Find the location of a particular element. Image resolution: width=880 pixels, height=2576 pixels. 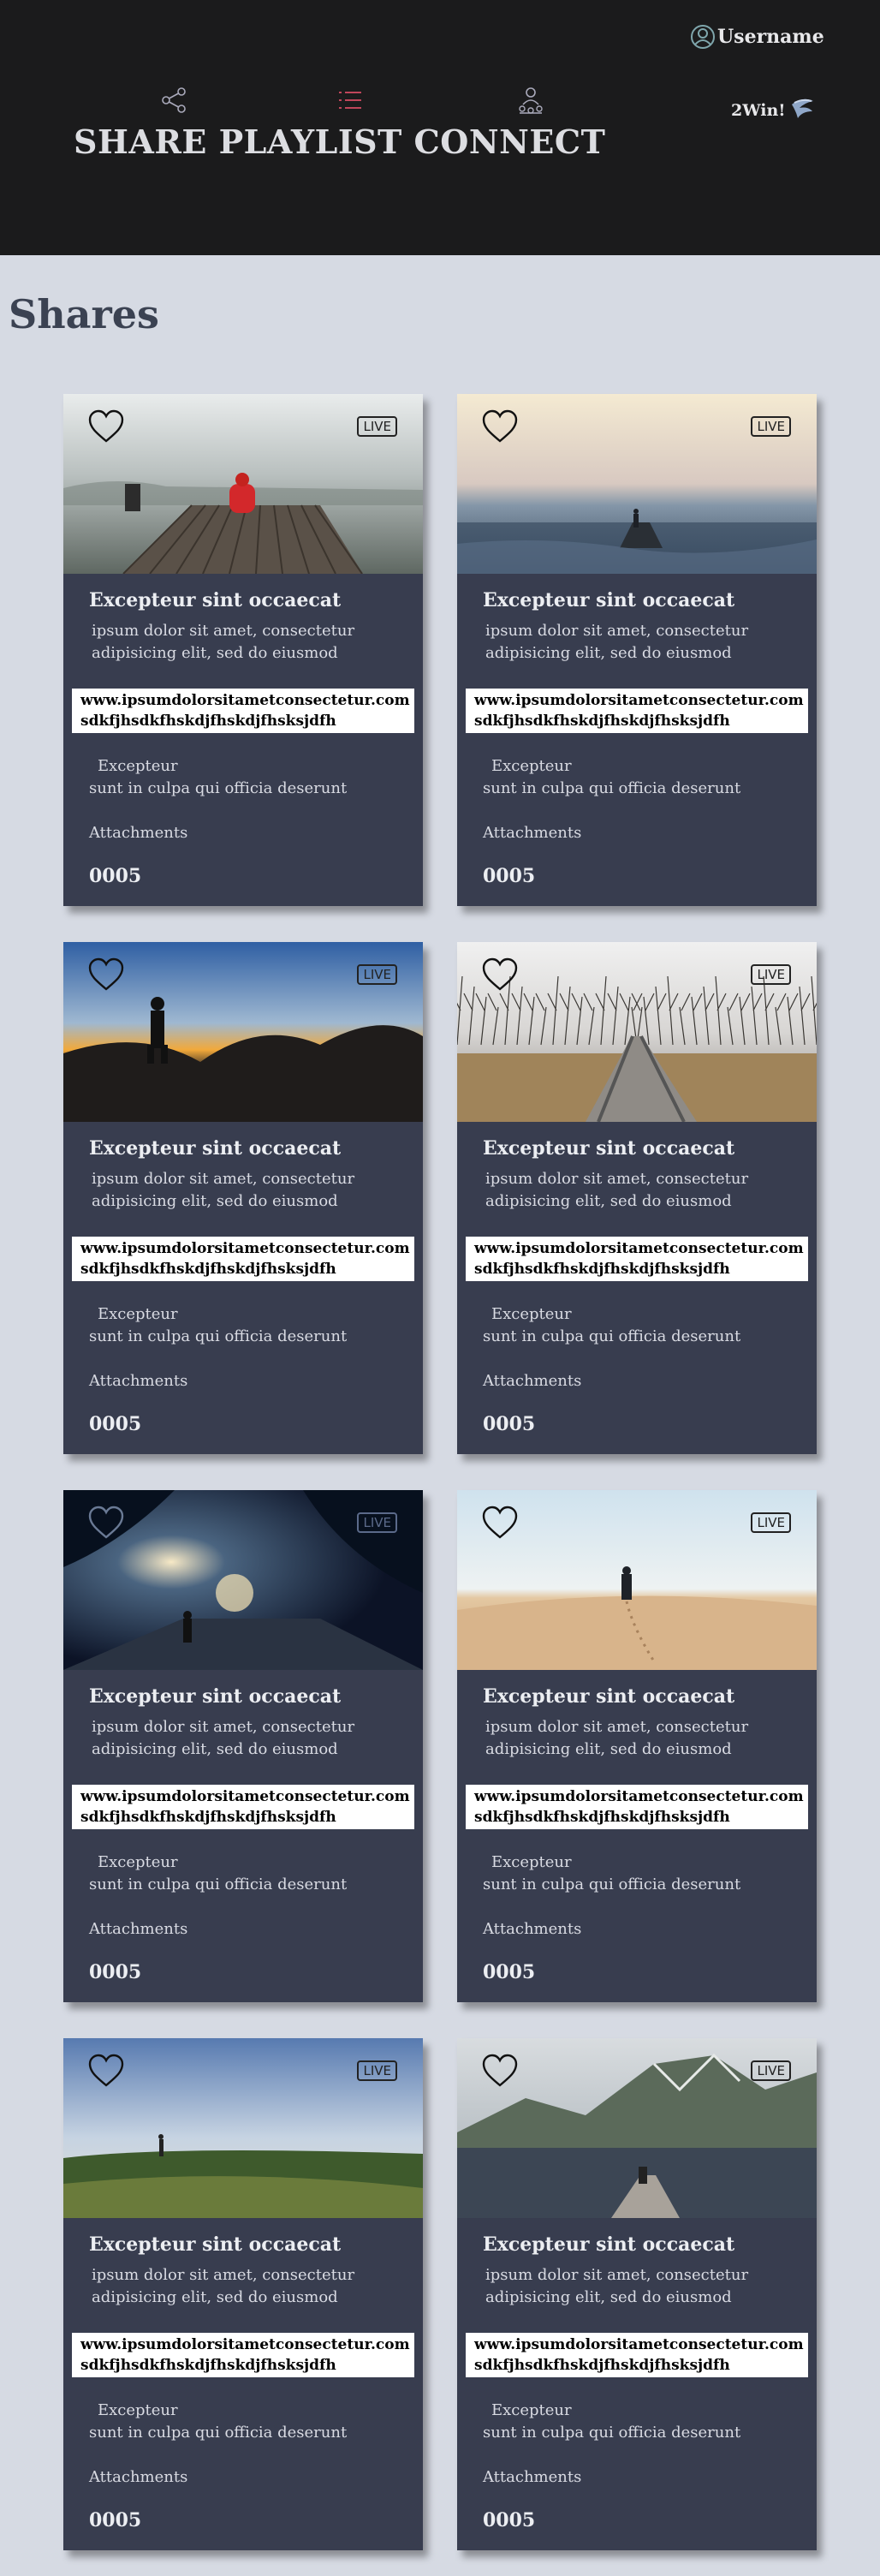

section-title: Shares is located at coordinates (84, 314).